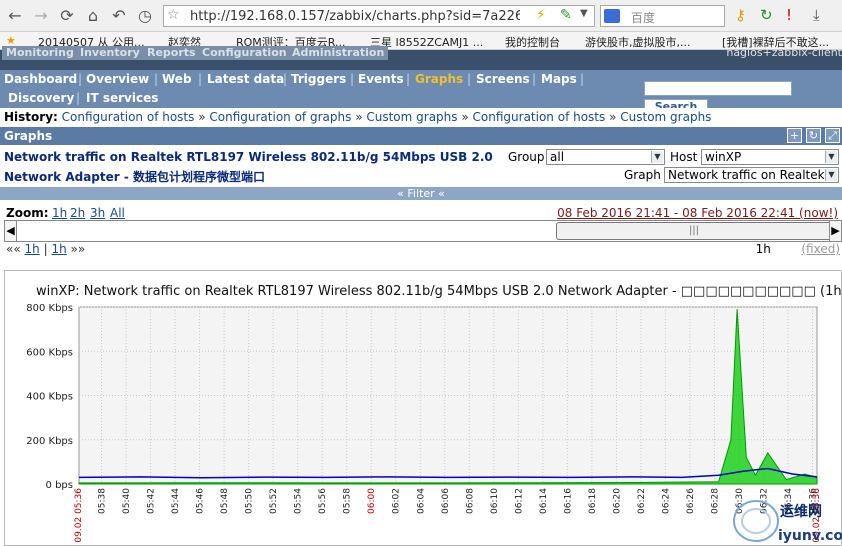 This screenshot has width=842, height=546. I want to click on search-engine-icon, so click(612, 16).